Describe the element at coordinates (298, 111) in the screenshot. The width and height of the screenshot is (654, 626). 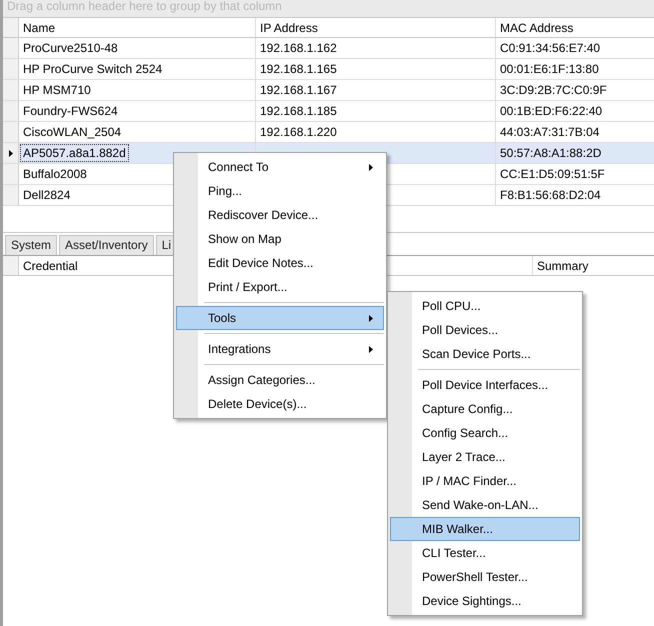
I see `table-cell: 192.168.1.185` at that location.